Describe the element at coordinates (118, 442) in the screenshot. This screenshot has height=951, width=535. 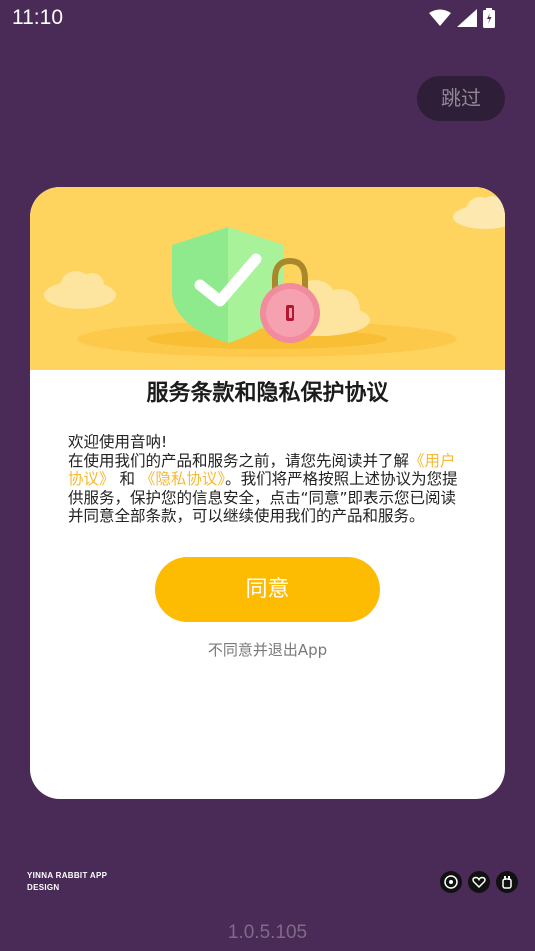
I see `greeting-text: 欢迎使用音呐!` at that location.